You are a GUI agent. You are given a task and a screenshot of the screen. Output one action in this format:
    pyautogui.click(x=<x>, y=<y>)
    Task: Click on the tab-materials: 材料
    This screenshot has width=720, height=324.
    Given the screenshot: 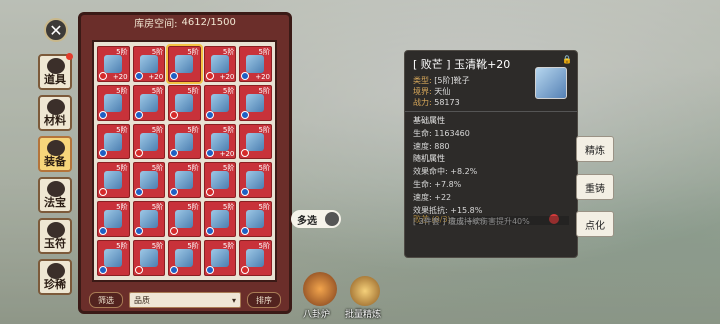 What is the action you would take?
    pyautogui.click(x=55, y=113)
    